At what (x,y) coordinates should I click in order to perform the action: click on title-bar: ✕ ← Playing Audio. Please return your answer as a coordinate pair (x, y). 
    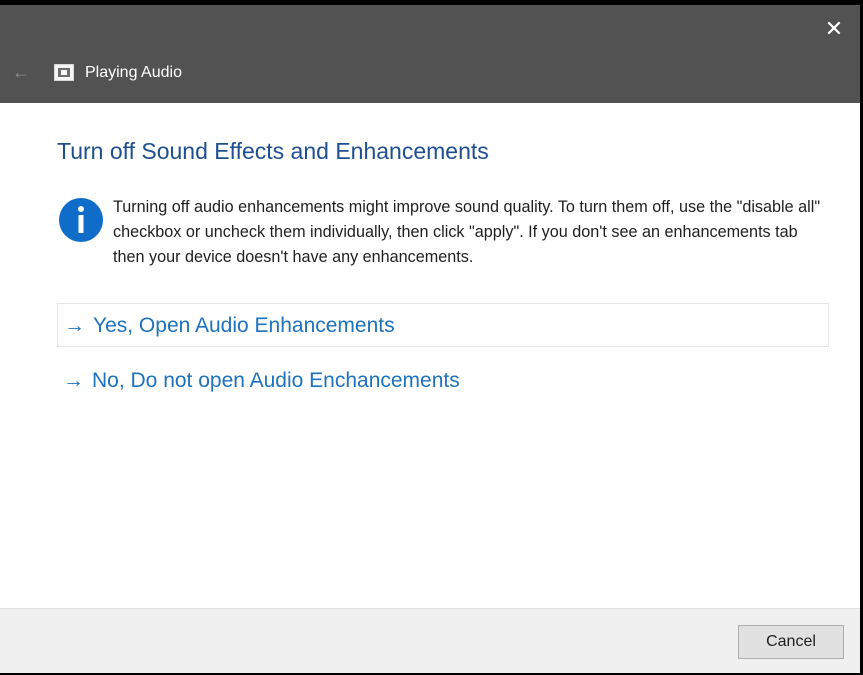
    Looking at the image, I should click on (430, 54).